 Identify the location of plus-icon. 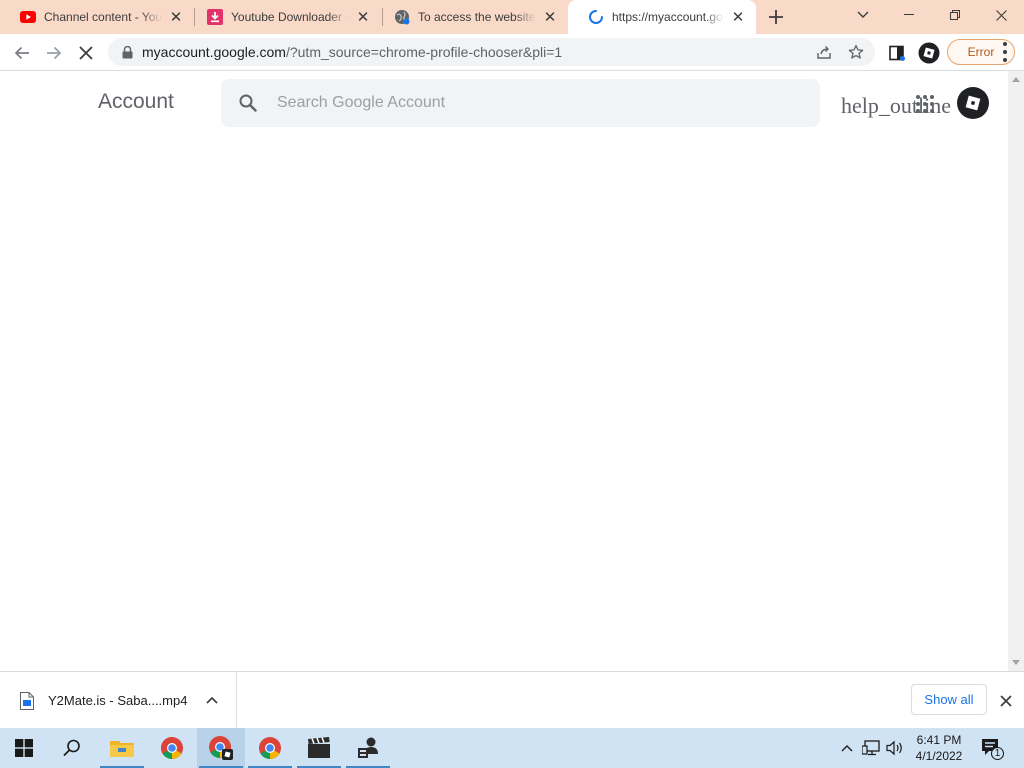
(776, 17).